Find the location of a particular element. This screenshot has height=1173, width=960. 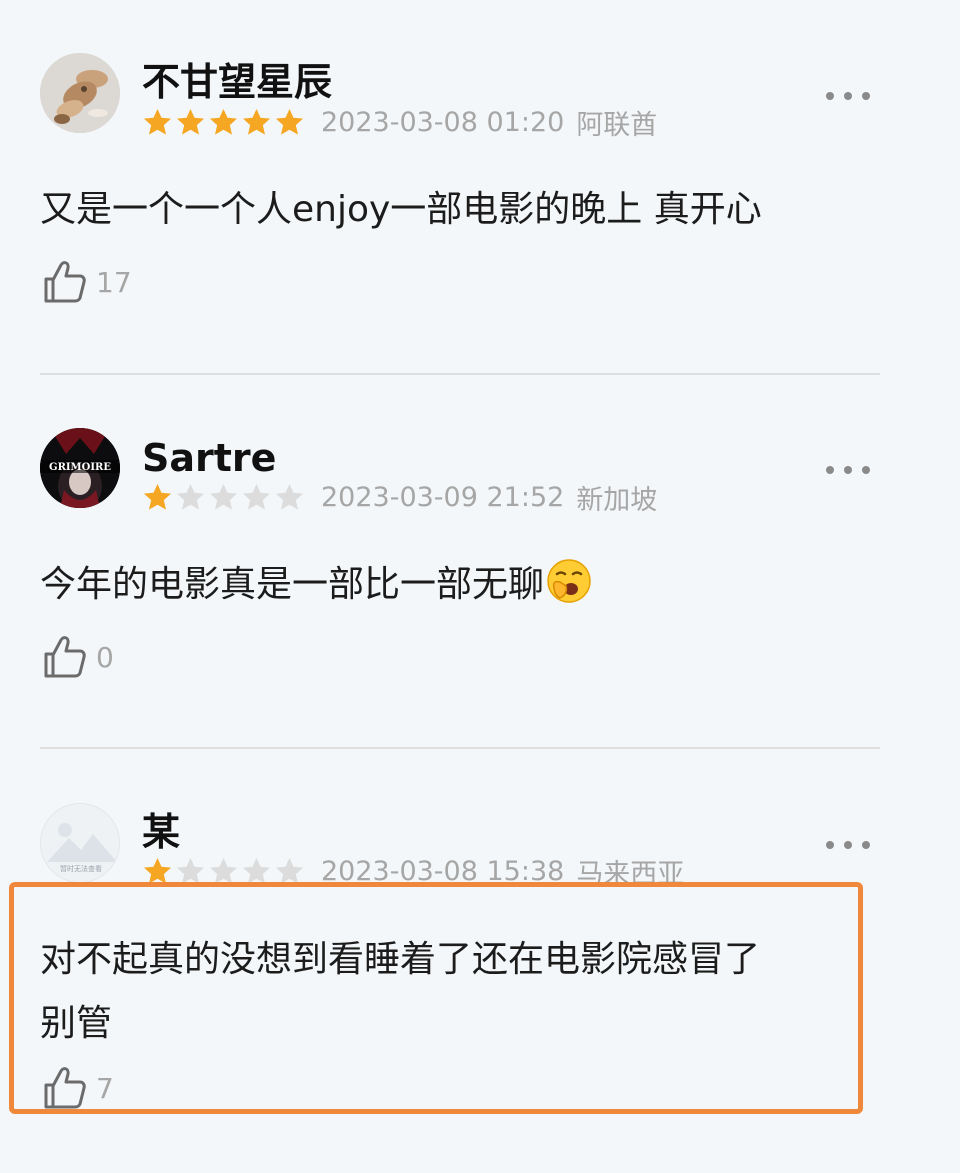

star-rating is located at coordinates (224, 871).